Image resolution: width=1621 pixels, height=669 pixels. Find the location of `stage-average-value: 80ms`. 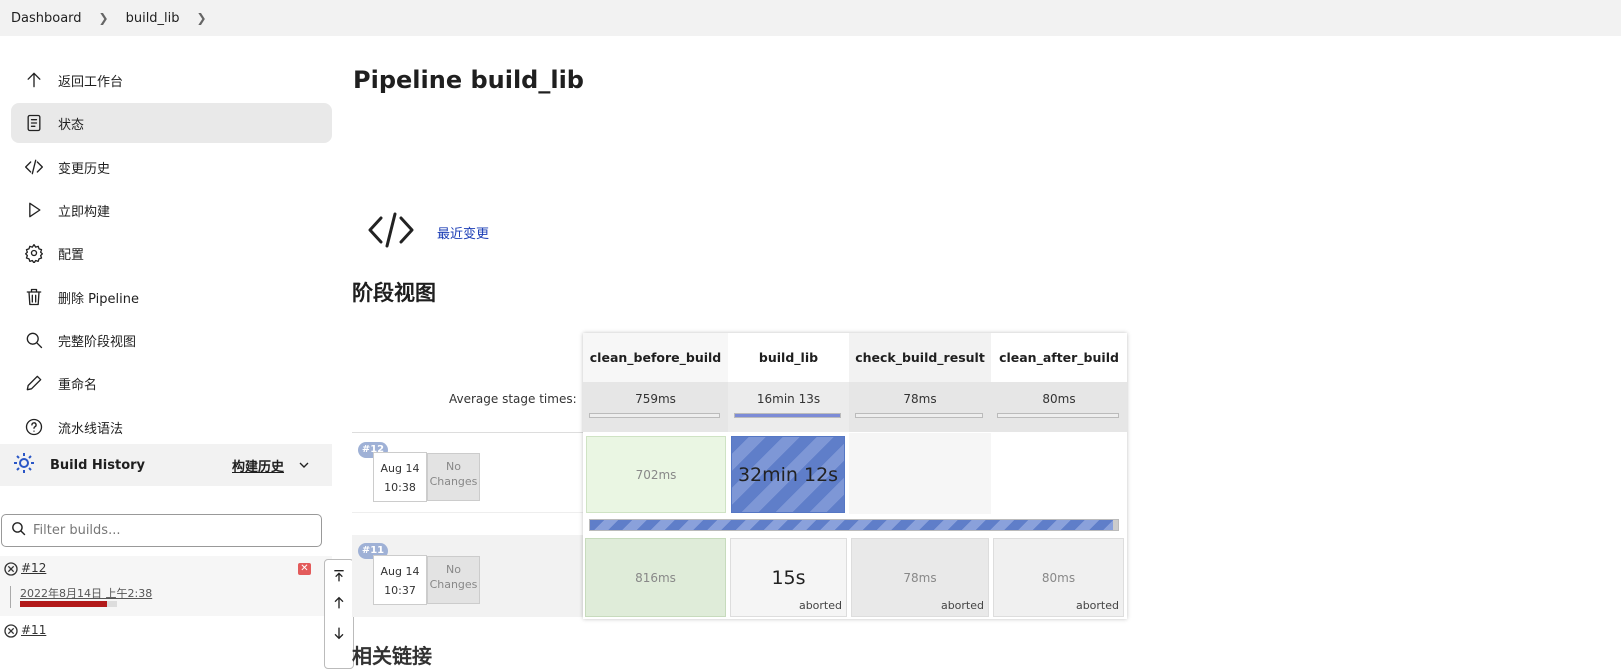

stage-average-value: 80ms is located at coordinates (1059, 399).